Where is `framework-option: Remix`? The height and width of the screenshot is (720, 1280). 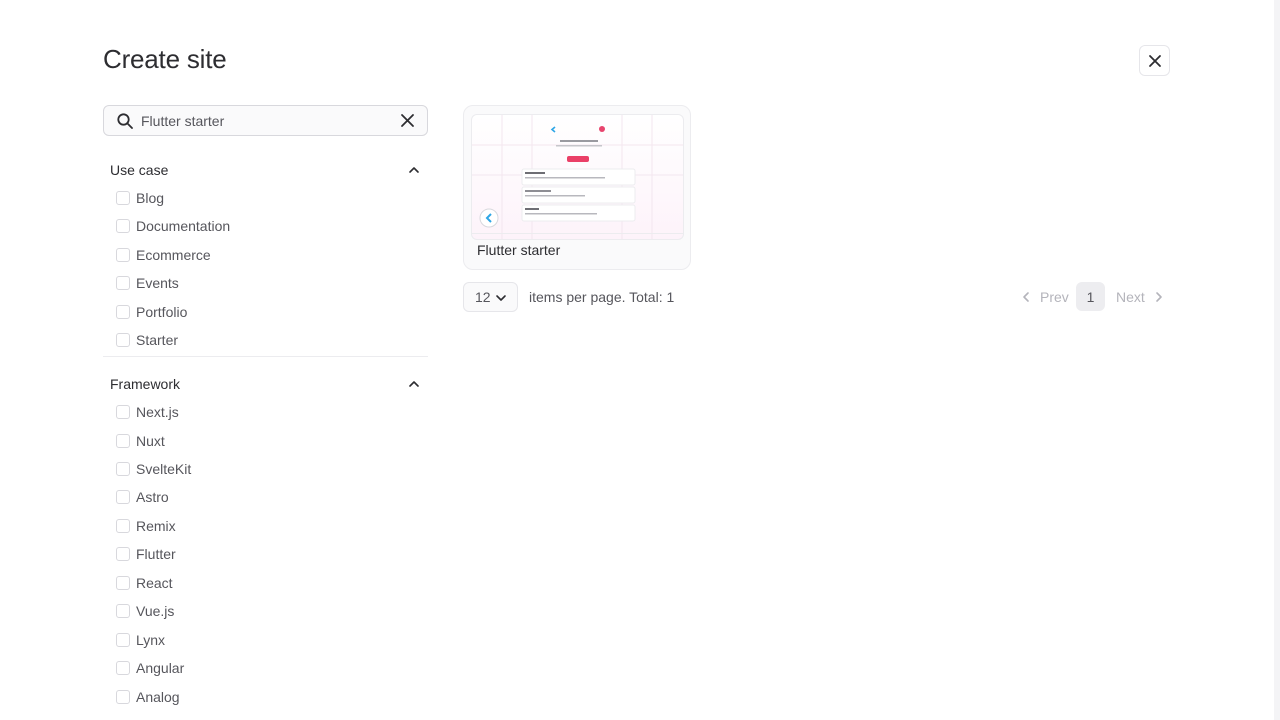
framework-option: Remix is located at coordinates (143, 526).